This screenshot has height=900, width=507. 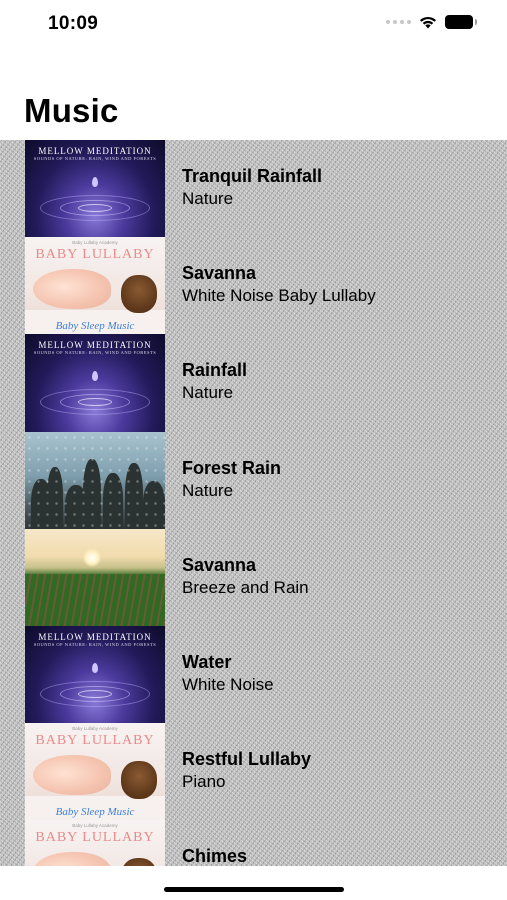 What do you see at coordinates (71, 110) in the screenshot?
I see `page-title: Music` at bounding box center [71, 110].